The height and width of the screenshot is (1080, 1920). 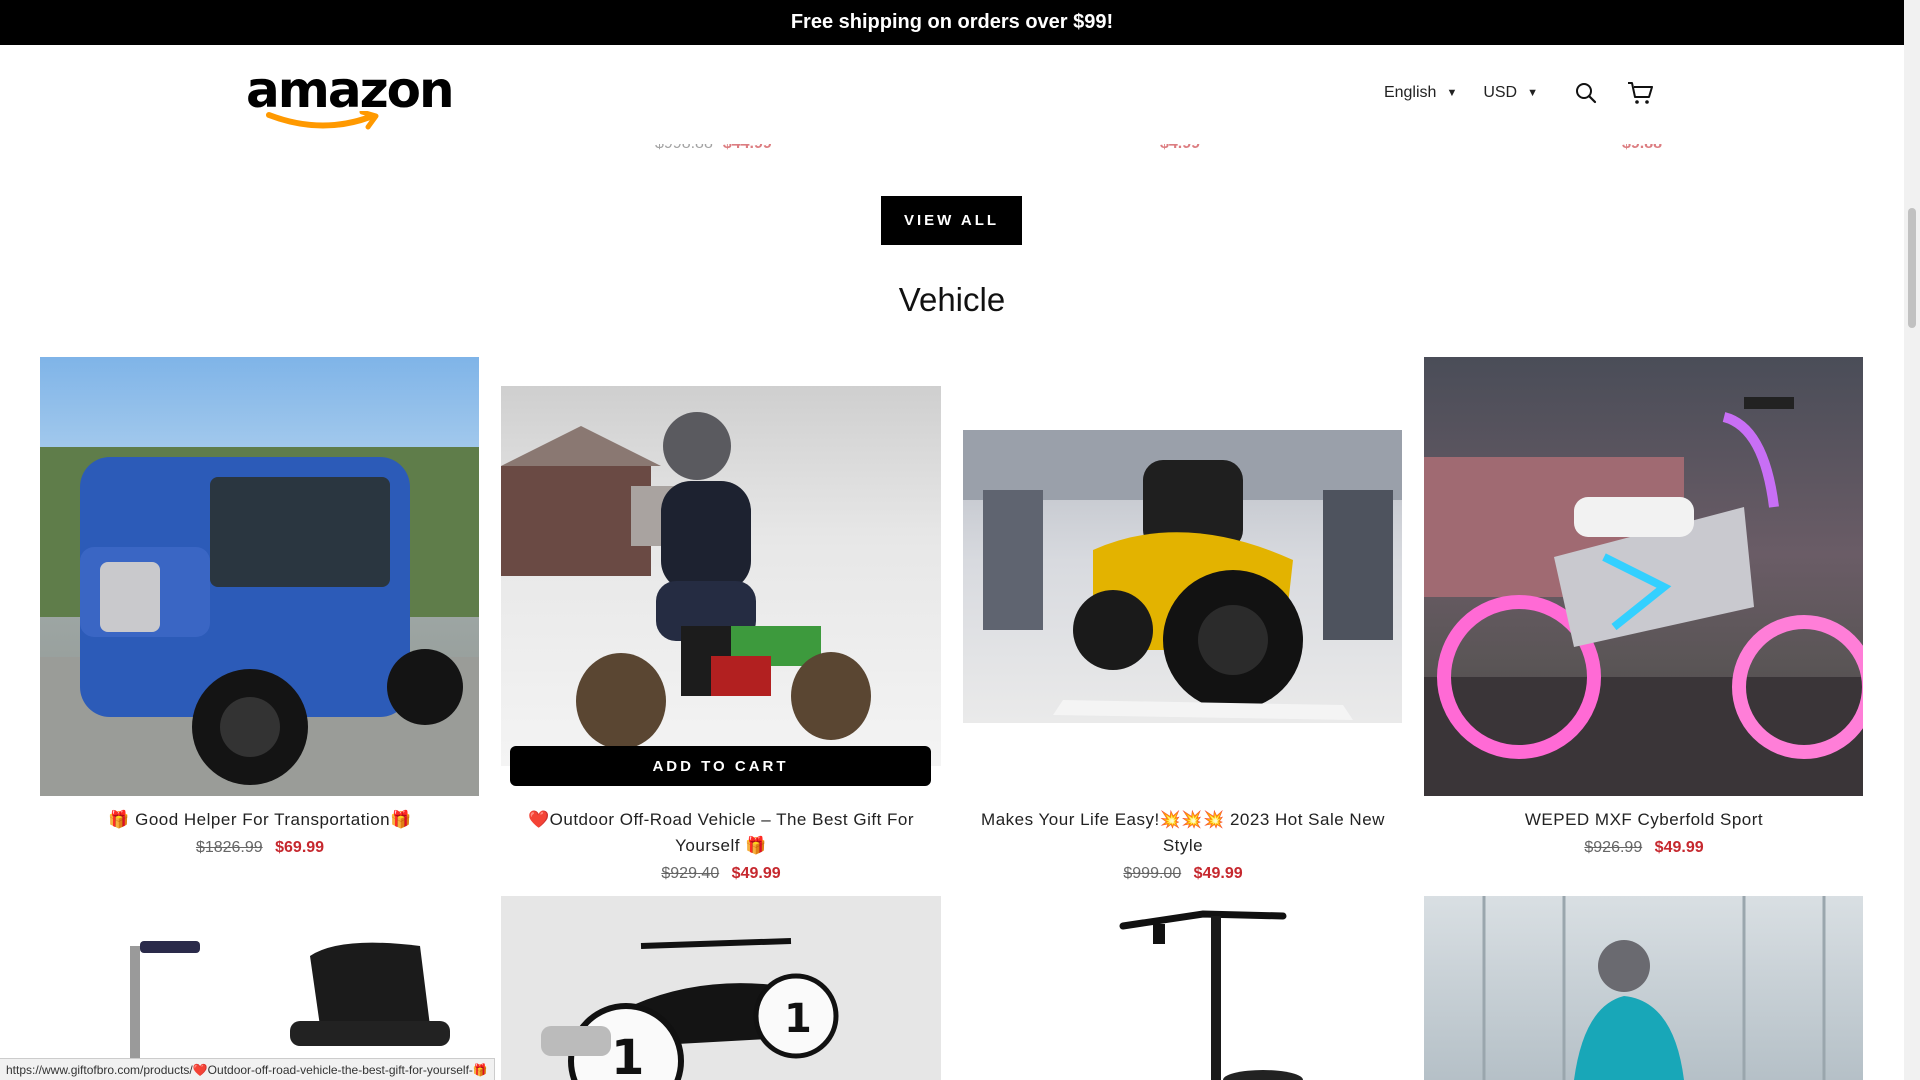 I want to click on scrollbar, so click(x=1912, y=540).